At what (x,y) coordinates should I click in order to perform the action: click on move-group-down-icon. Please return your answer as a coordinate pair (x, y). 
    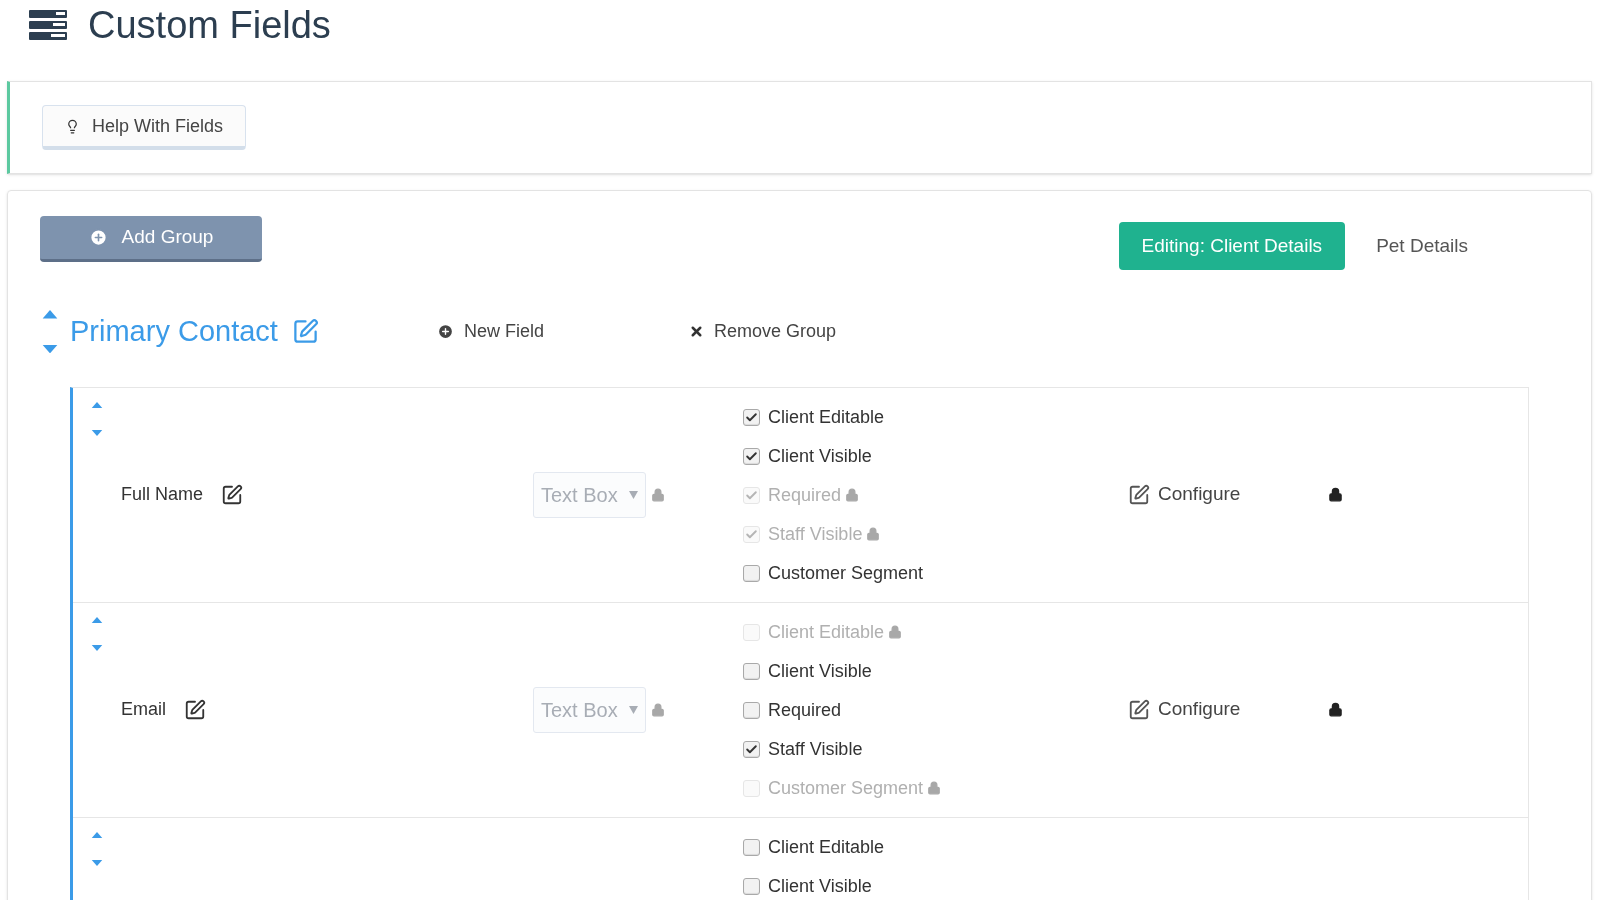
    Looking at the image, I should click on (50, 349).